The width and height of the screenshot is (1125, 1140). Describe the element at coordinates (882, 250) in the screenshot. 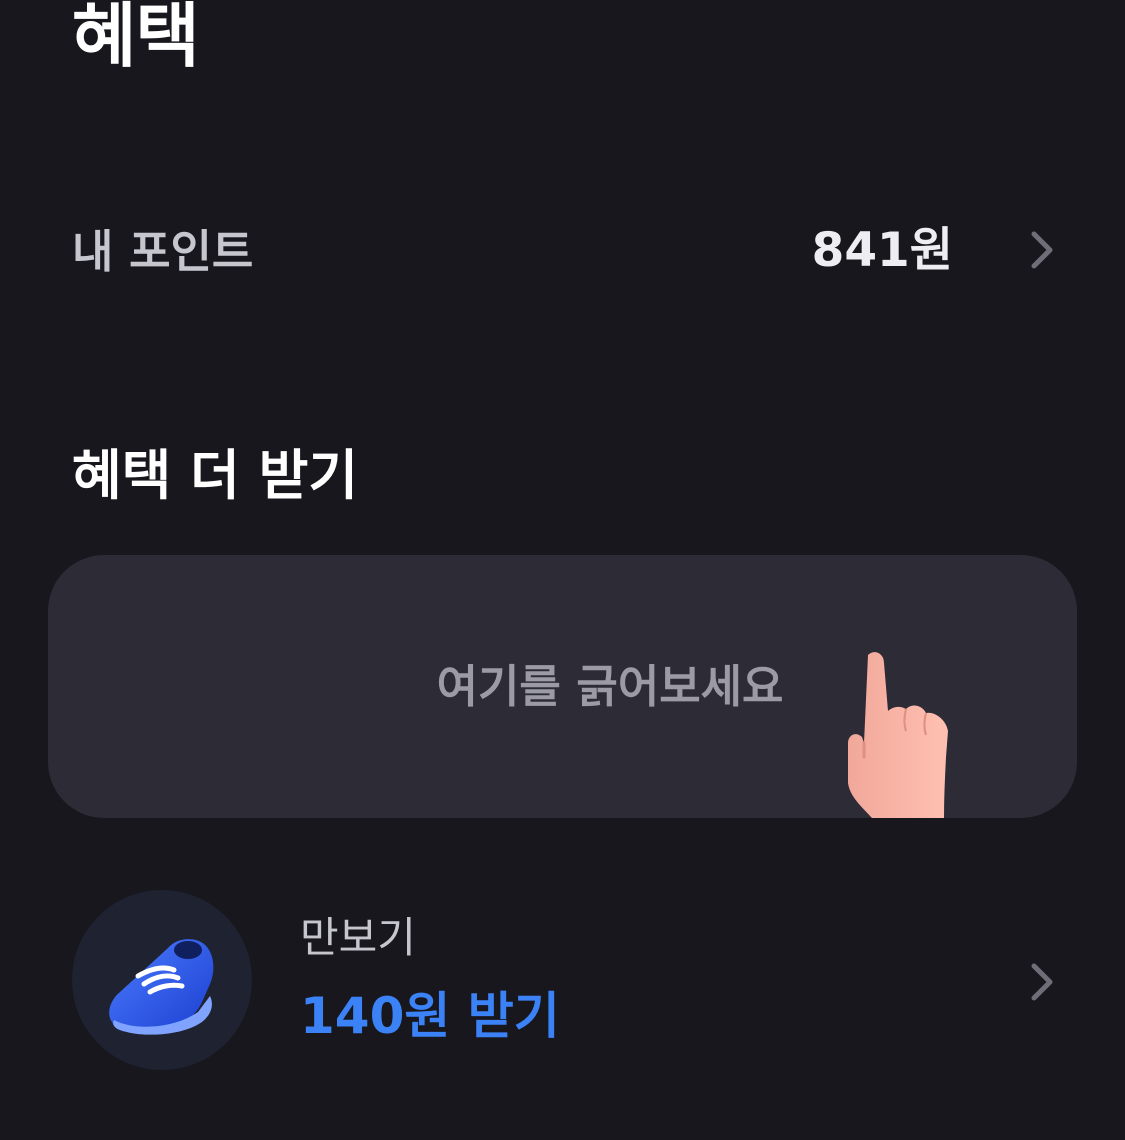

I see `my-points-value: 841원` at that location.